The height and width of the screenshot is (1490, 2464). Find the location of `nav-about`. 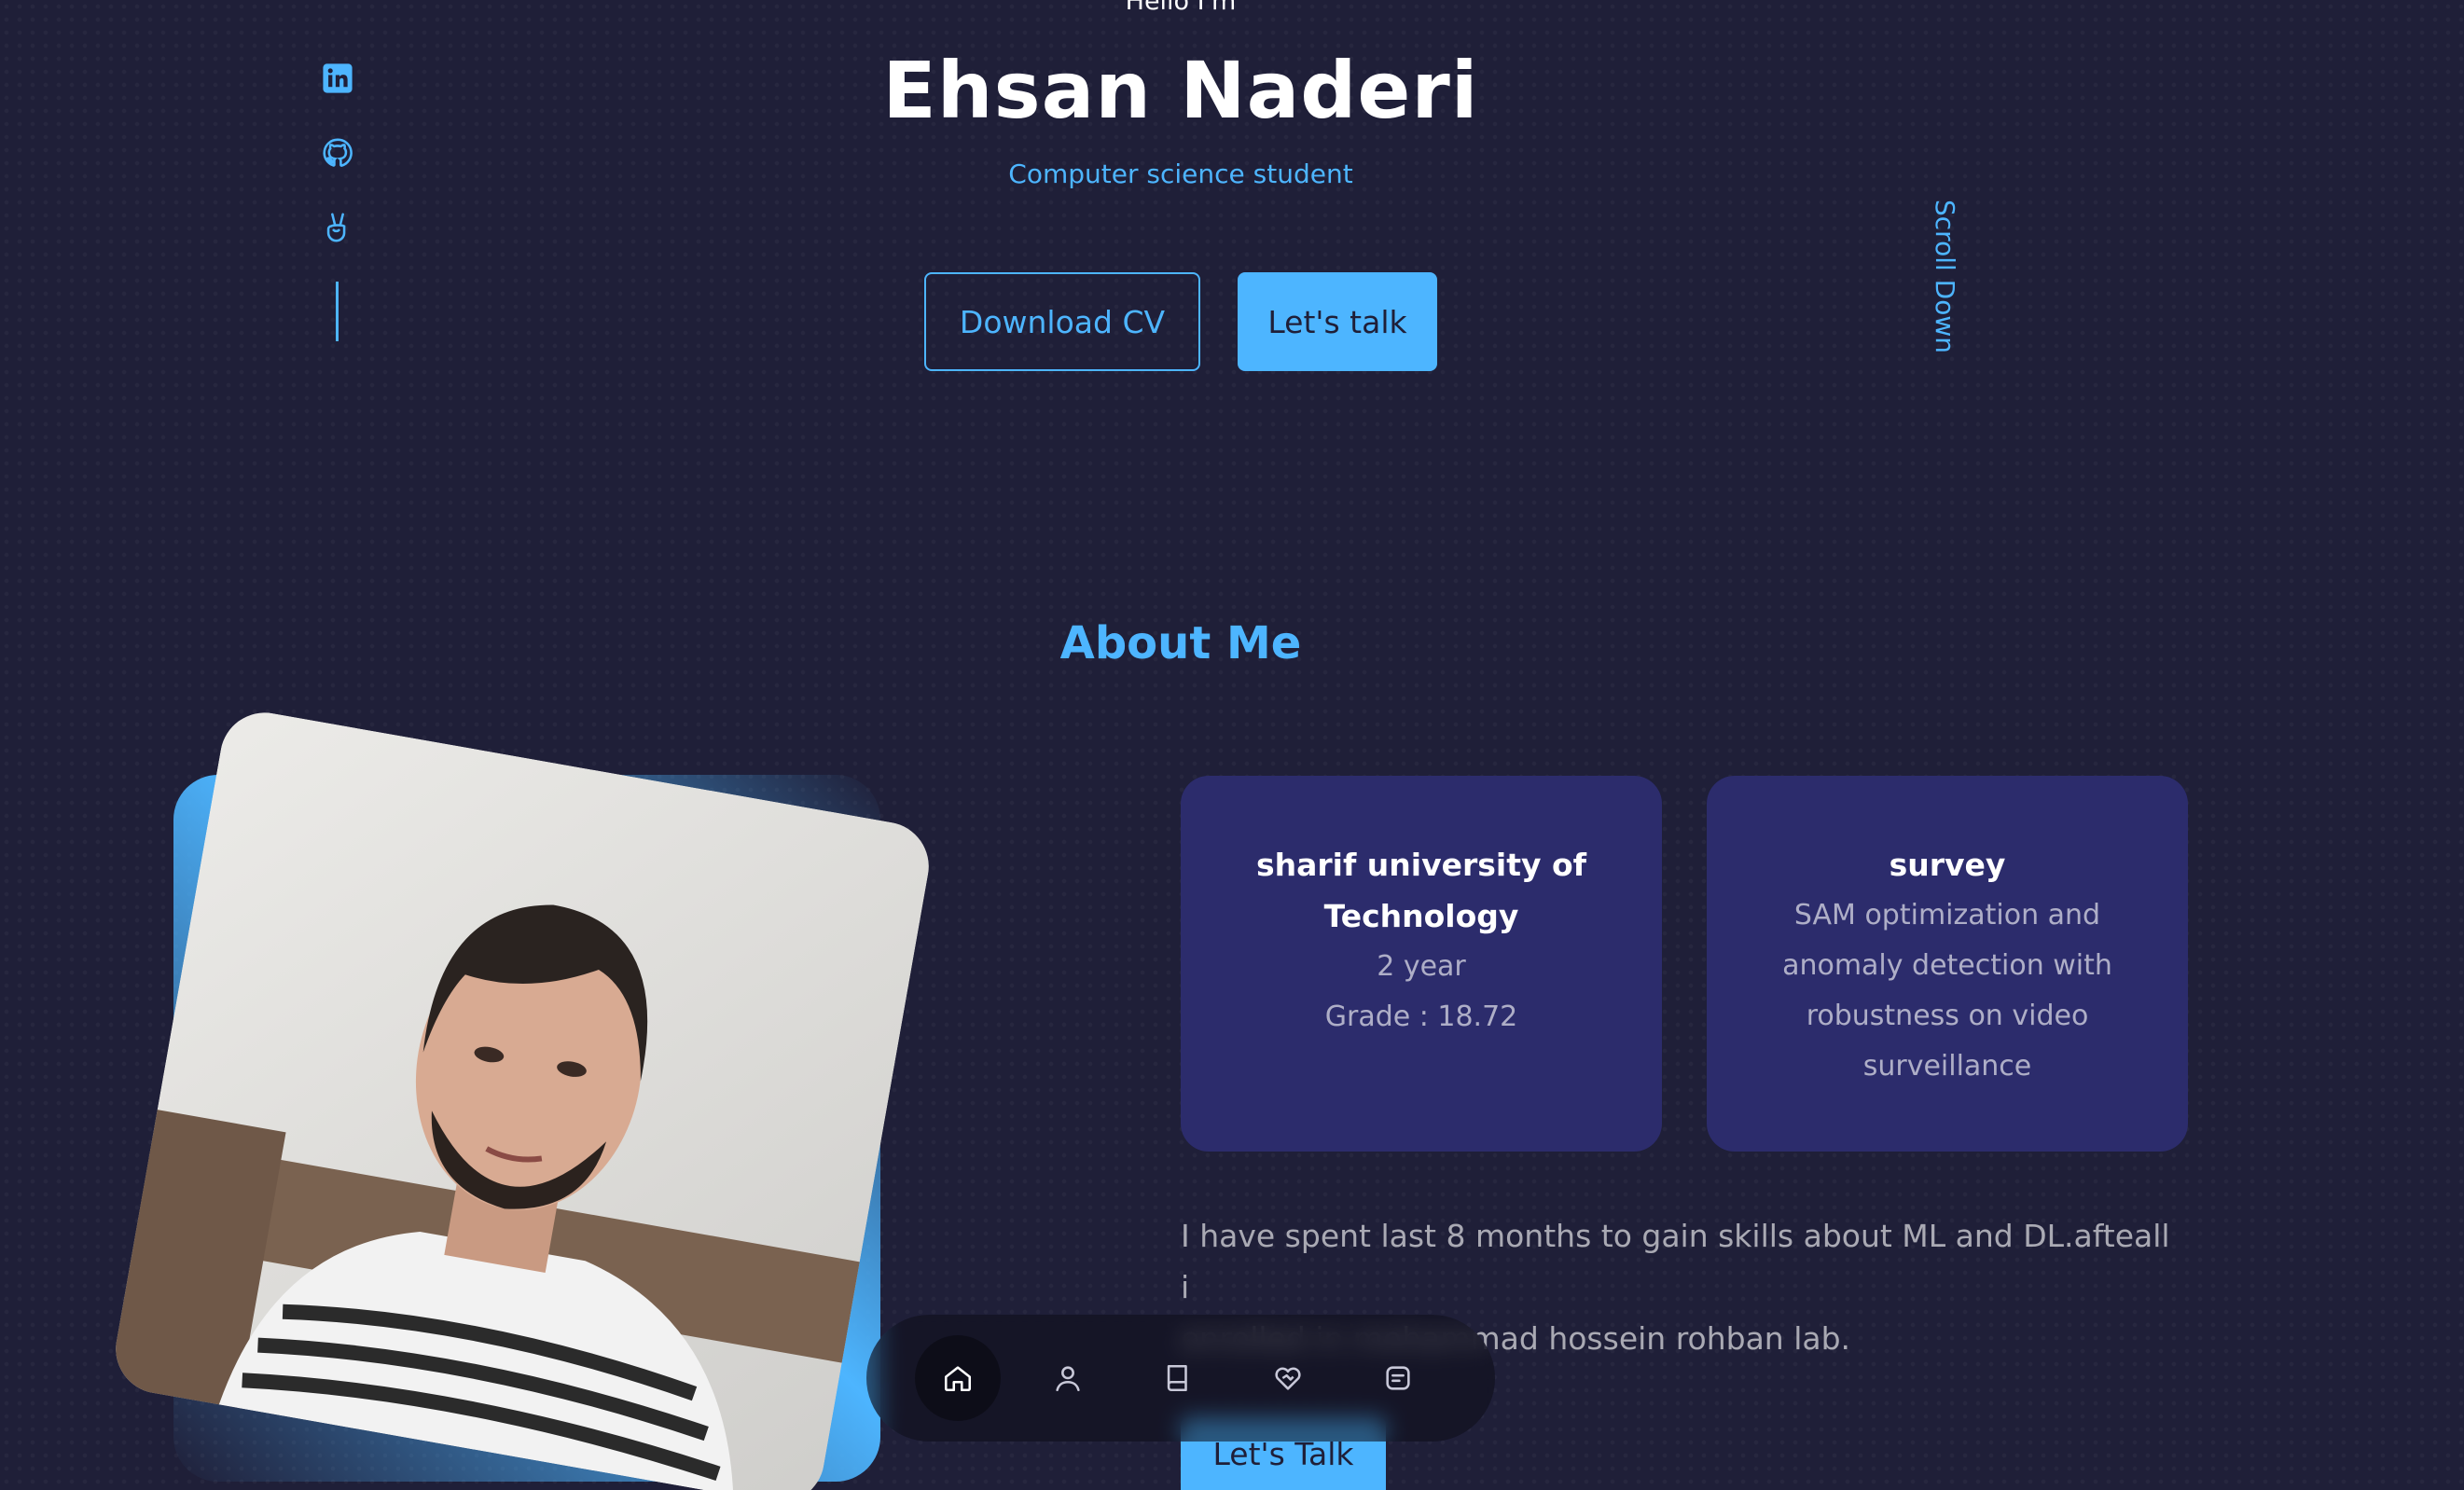

nav-about is located at coordinates (1068, 1378).